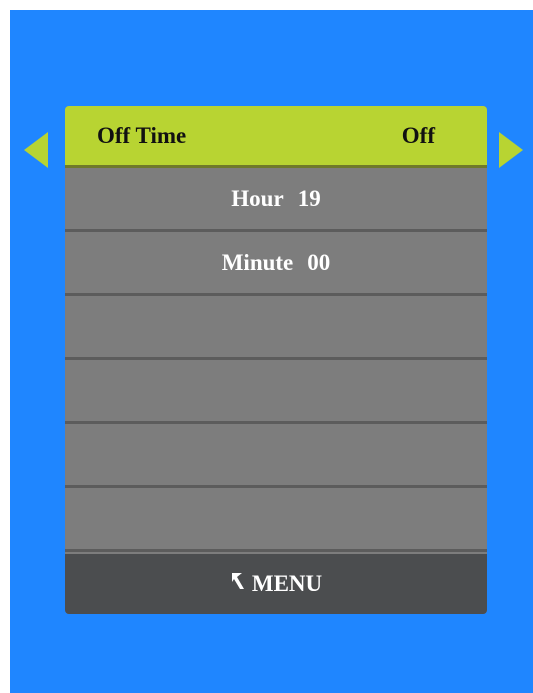 Image resolution: width=533 pixels, height=693 pixels. I want to click on hour-value: 19, so click(309, 198).